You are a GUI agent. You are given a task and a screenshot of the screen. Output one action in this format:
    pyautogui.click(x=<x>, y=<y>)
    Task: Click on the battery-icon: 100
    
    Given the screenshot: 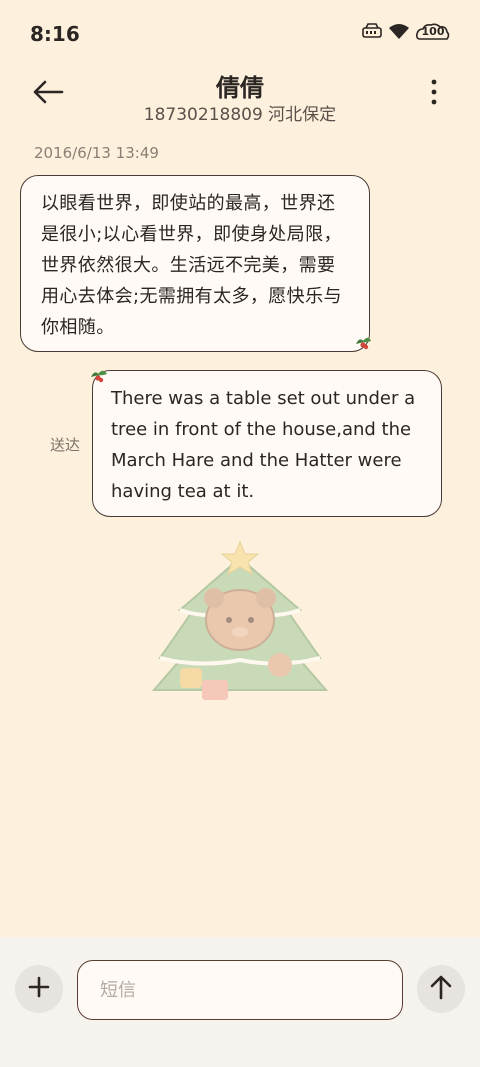 What is the action you would take?
    pyautogui.click(x=433, y=33)
    